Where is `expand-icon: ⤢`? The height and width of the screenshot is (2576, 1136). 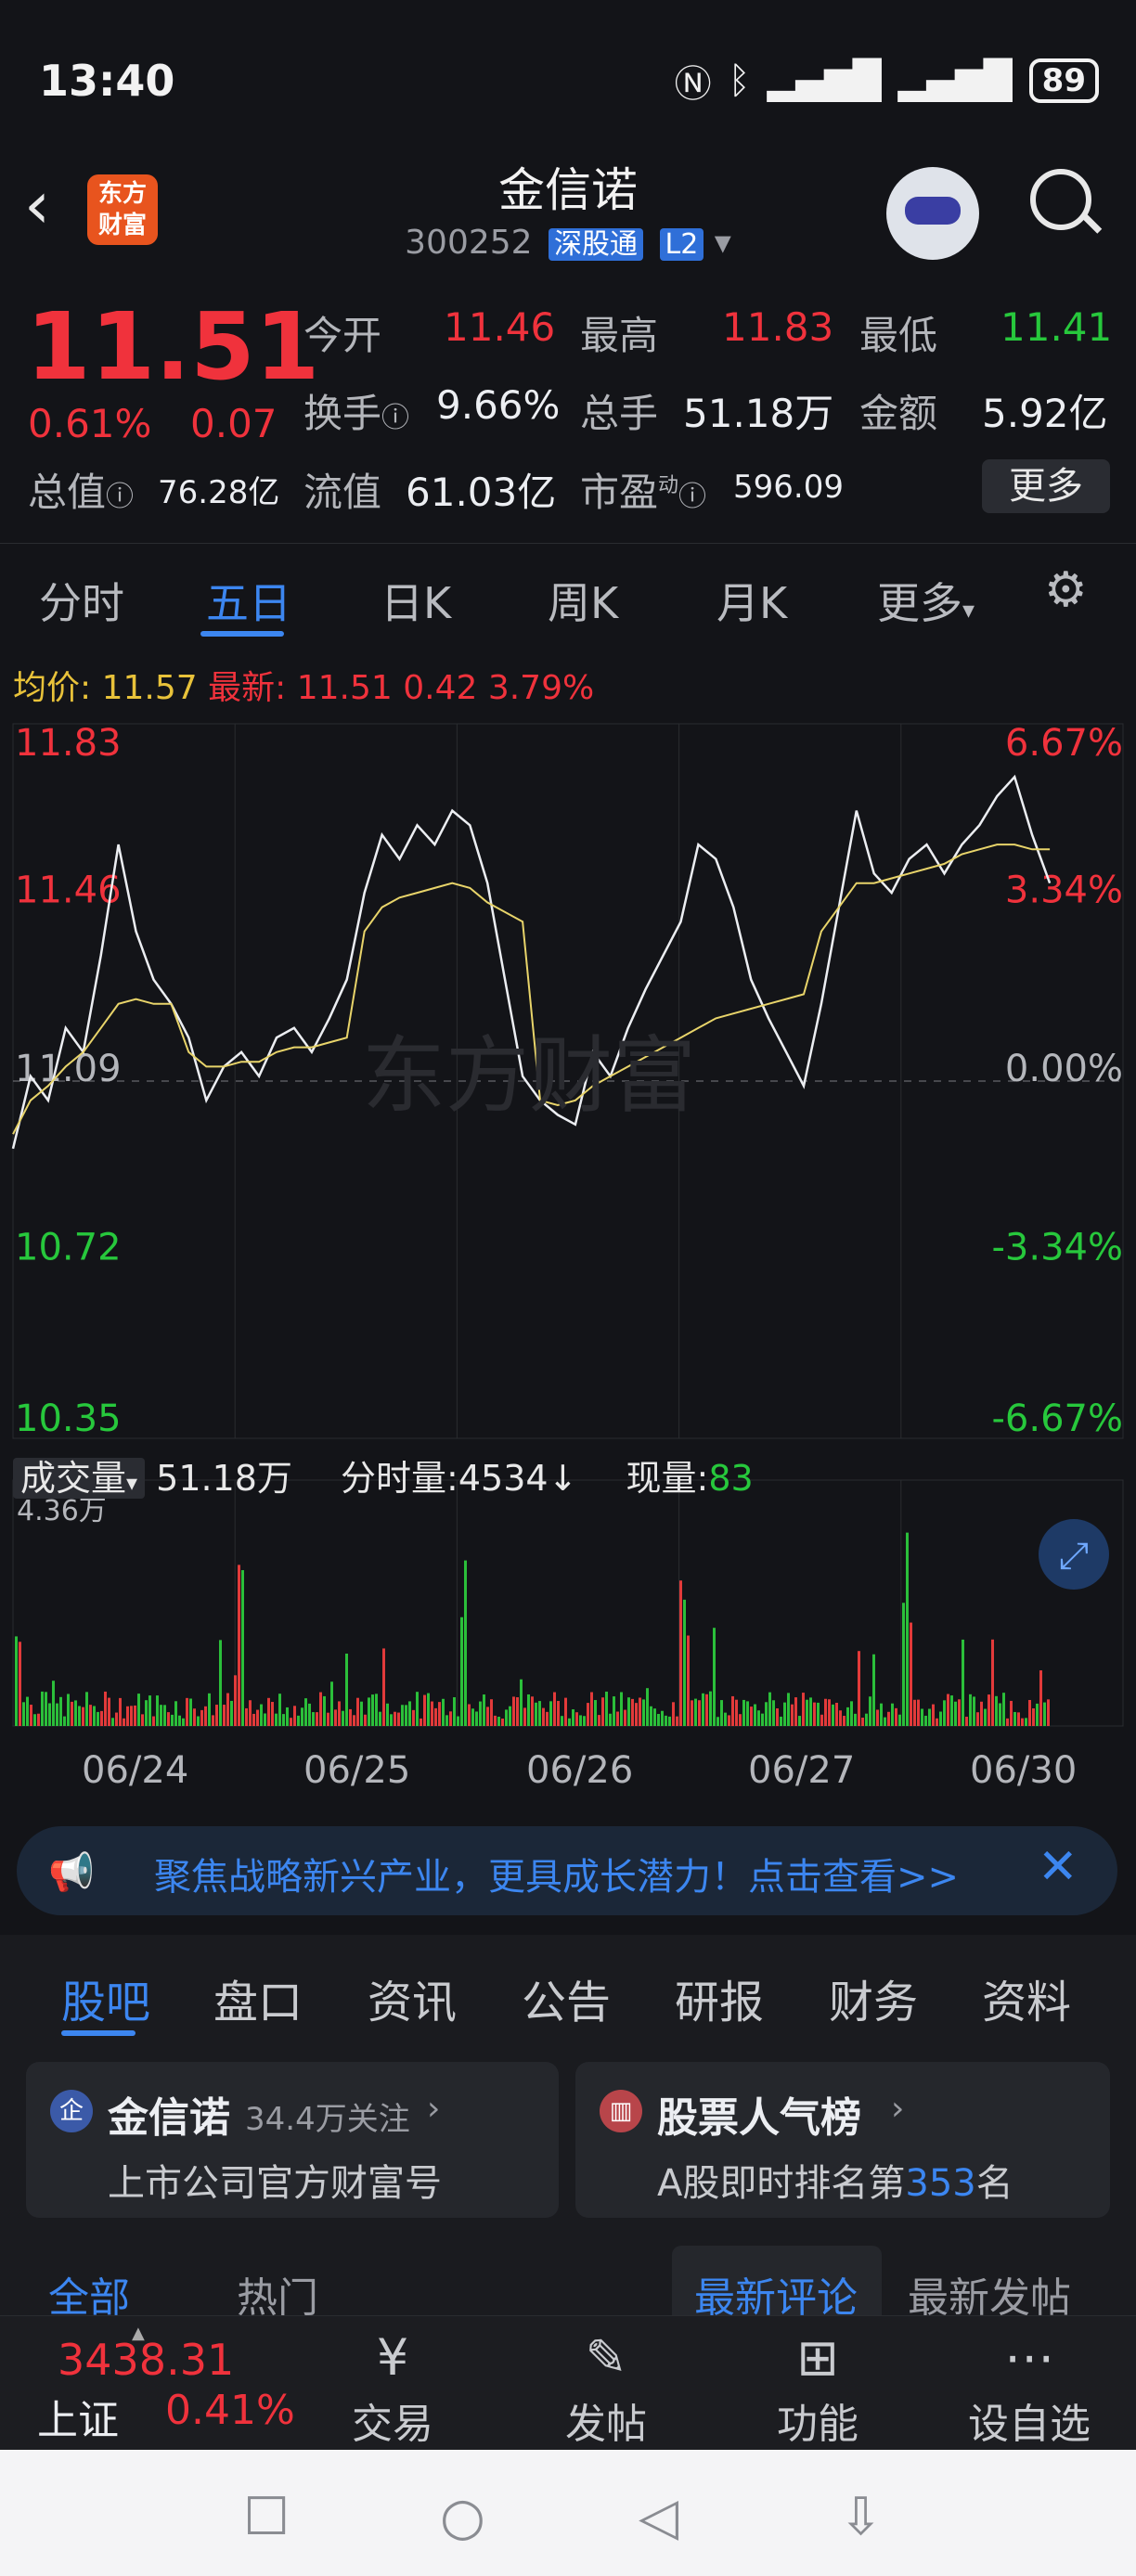
expand-icon: ⤢ is located at coordinates (1074, 1554).